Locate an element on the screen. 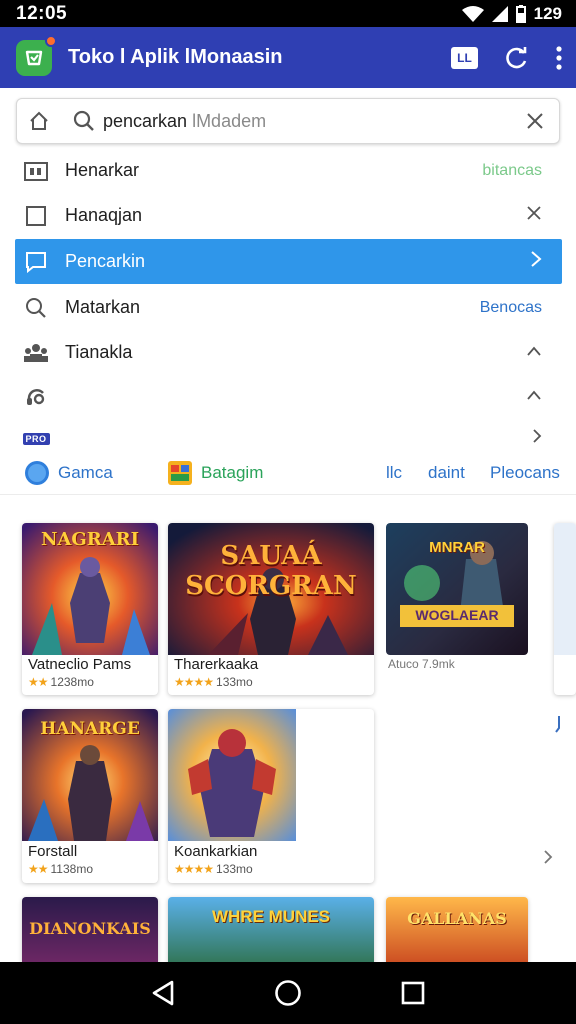  category-label: Batagim is located at coordinates (232, 472).